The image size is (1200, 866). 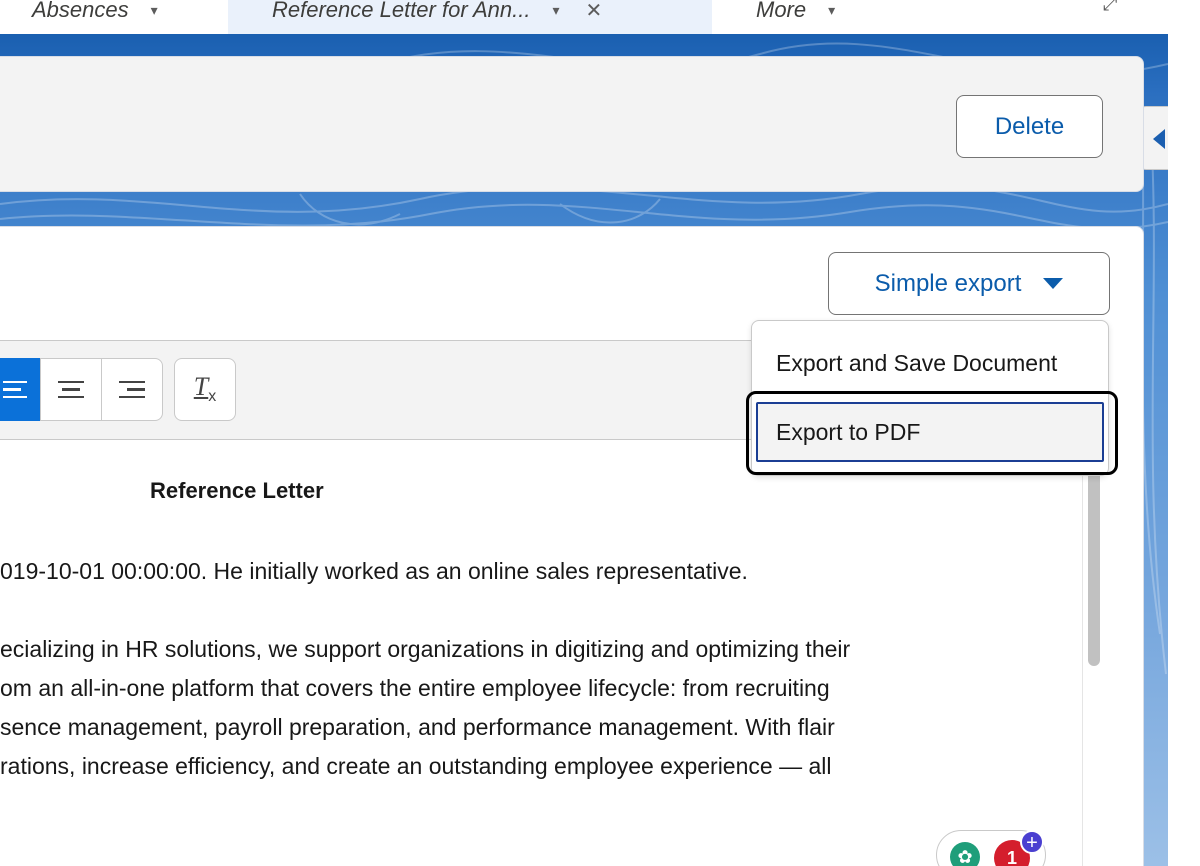 I want to click on simple-export-button: Simple export, so click(x=969, y=283).